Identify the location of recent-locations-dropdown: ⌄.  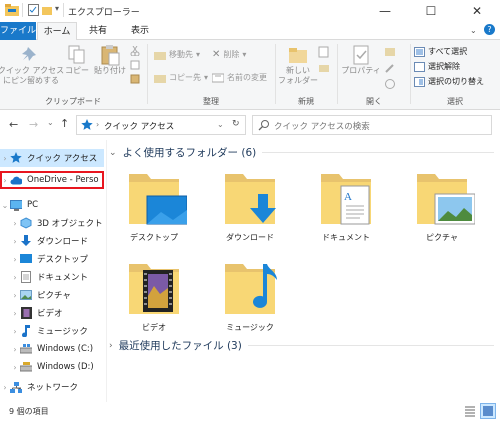
(50, 122).